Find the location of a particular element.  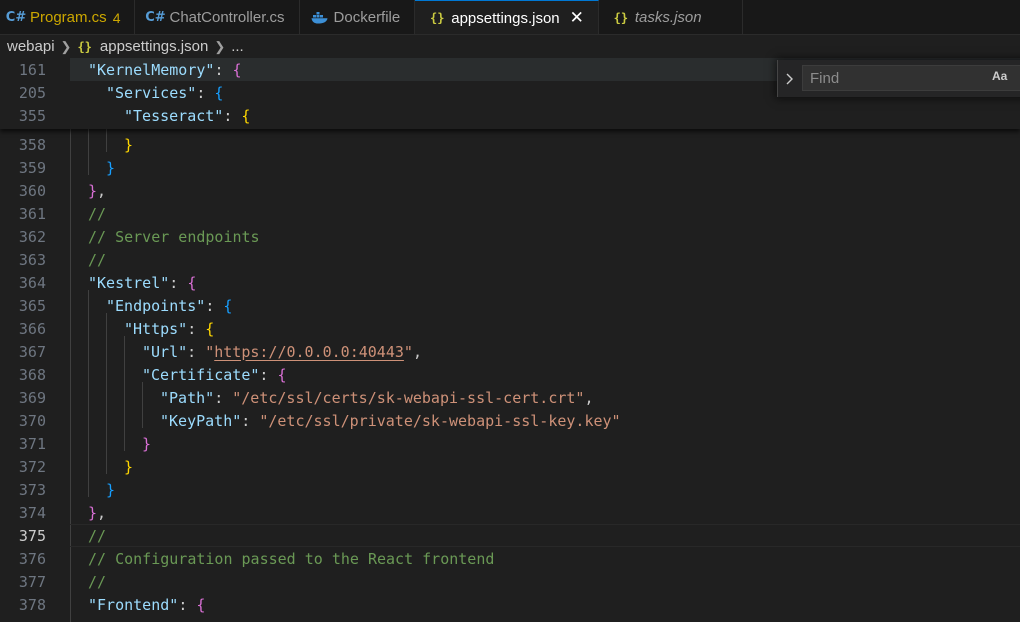

tab-dockerfile: Dockerfile is located at coordinates (357, 17).